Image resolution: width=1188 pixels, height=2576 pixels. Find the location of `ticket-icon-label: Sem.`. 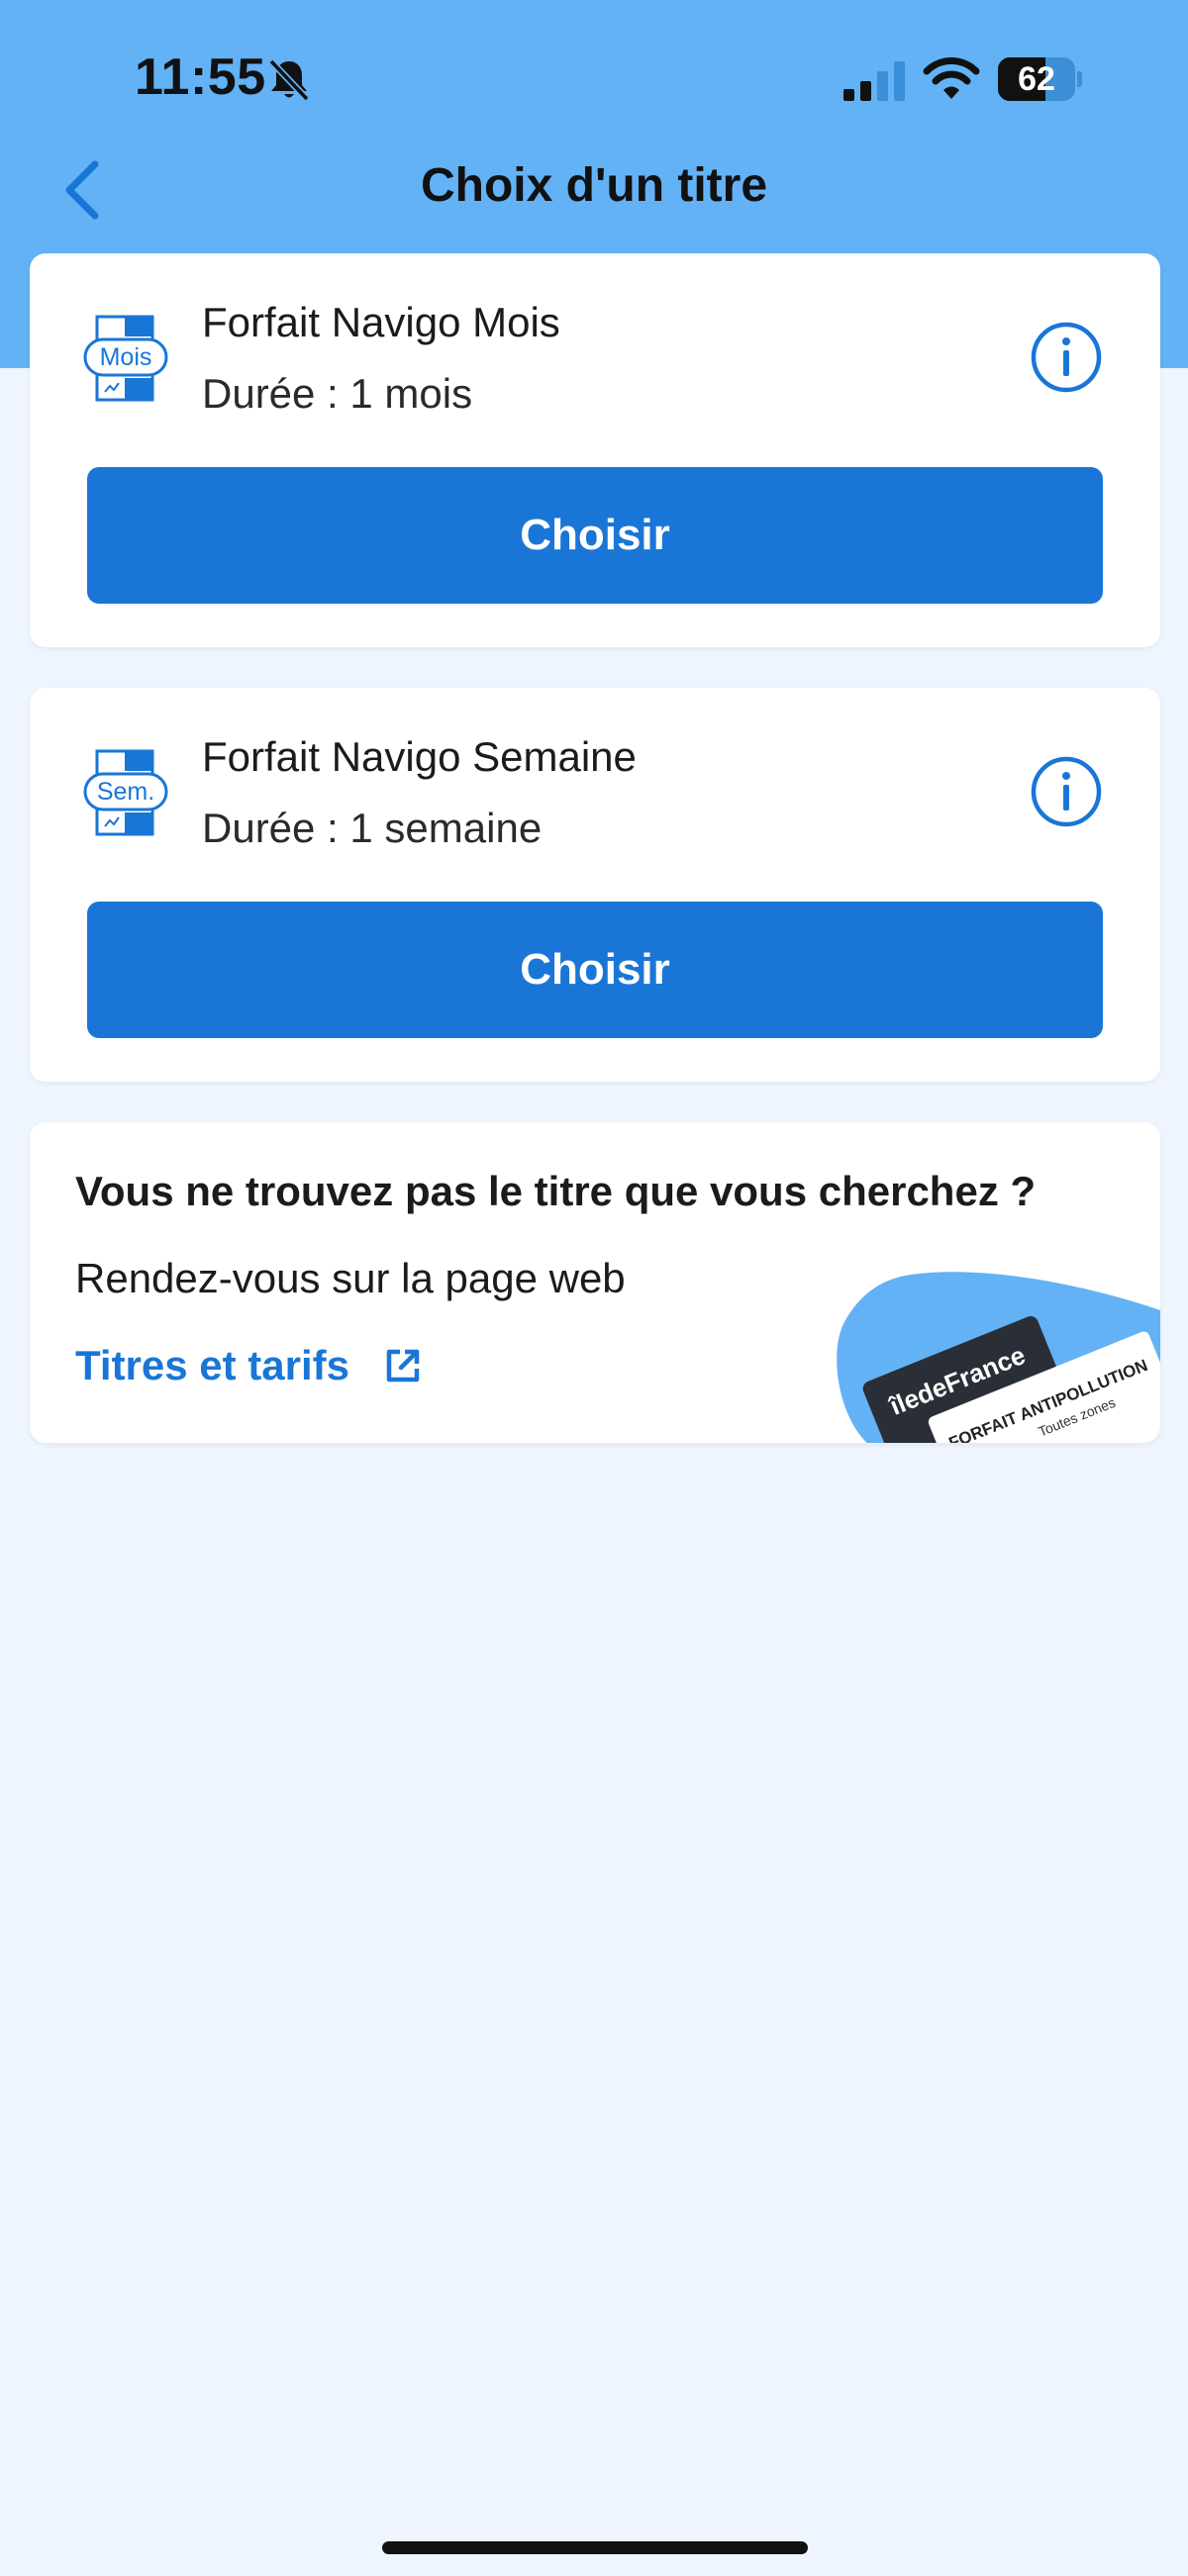

ticket-icon-label: Sem. is located at coordinates (125, 792).